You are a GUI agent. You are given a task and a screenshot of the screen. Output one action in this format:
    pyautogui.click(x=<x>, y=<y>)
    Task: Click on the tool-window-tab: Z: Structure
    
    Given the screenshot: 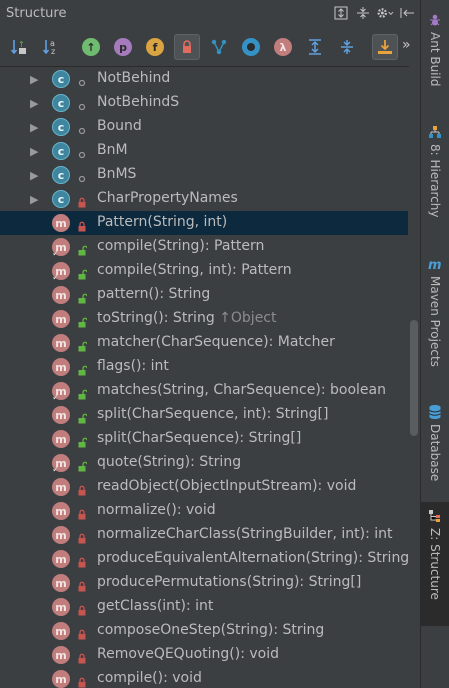 What is the action you would take?
    pyautogui.click(x=435, y=564)
    